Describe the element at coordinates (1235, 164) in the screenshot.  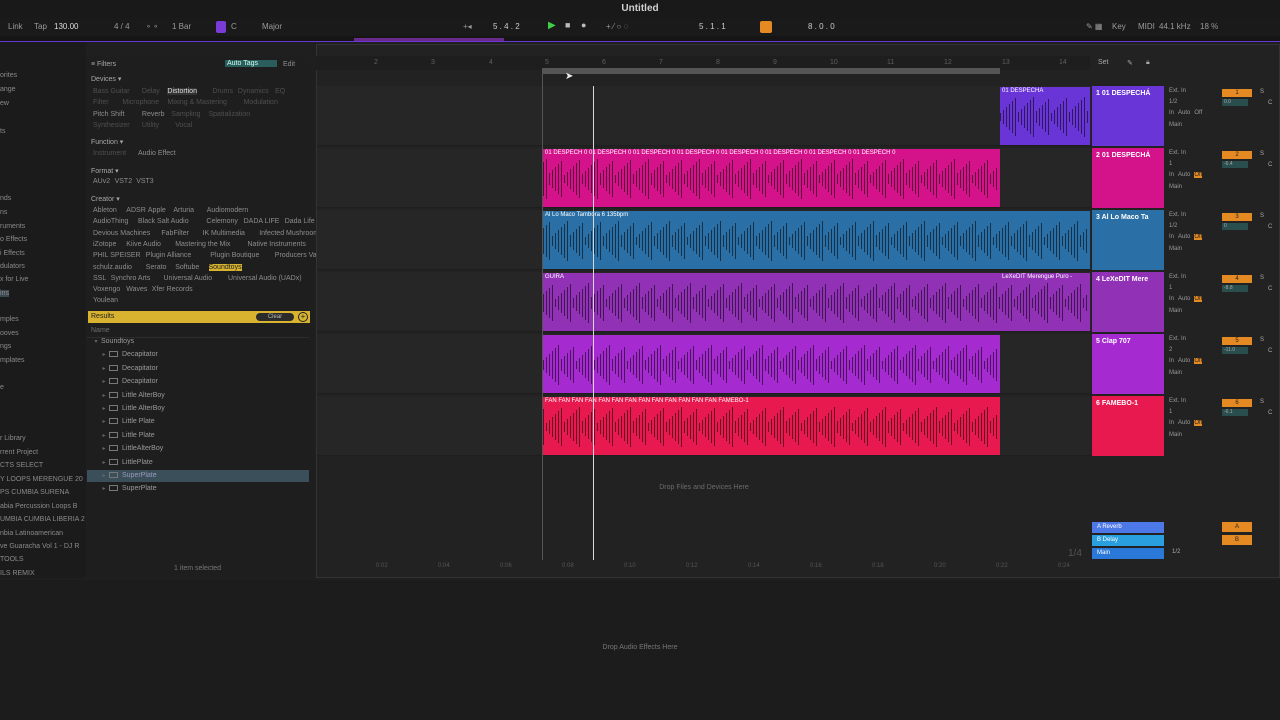
I see `volume-field: -6.4` at that location.